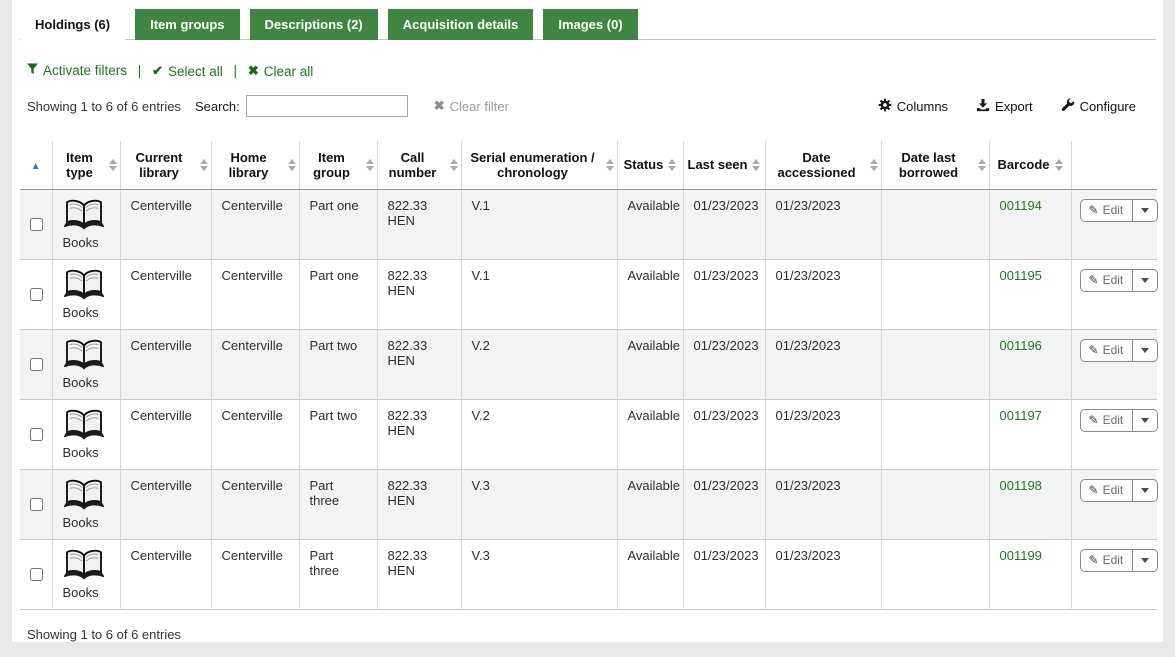 The image size is (1175, 657). What do you see at coordinates (36, 165) in the screenshot?
I see `column-header-select: ▲` at bounding box center [36, 165].